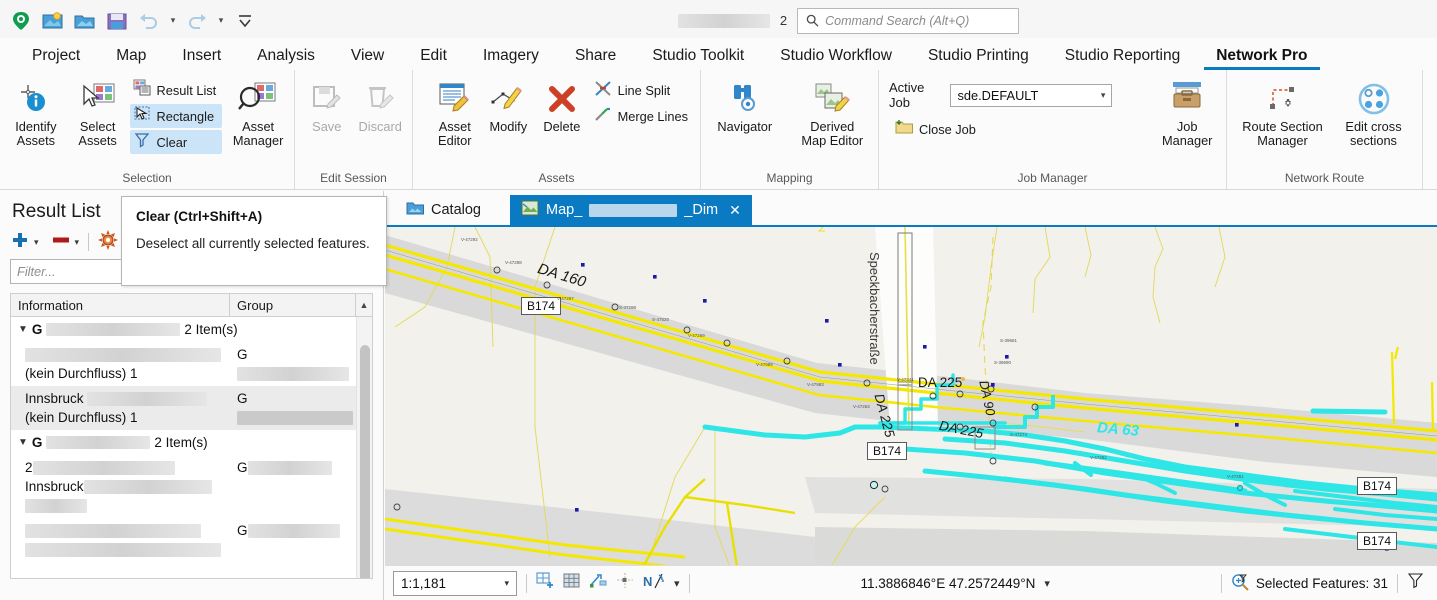  I want to click on scroll-up-arrow: ▲, so click(363, 305).